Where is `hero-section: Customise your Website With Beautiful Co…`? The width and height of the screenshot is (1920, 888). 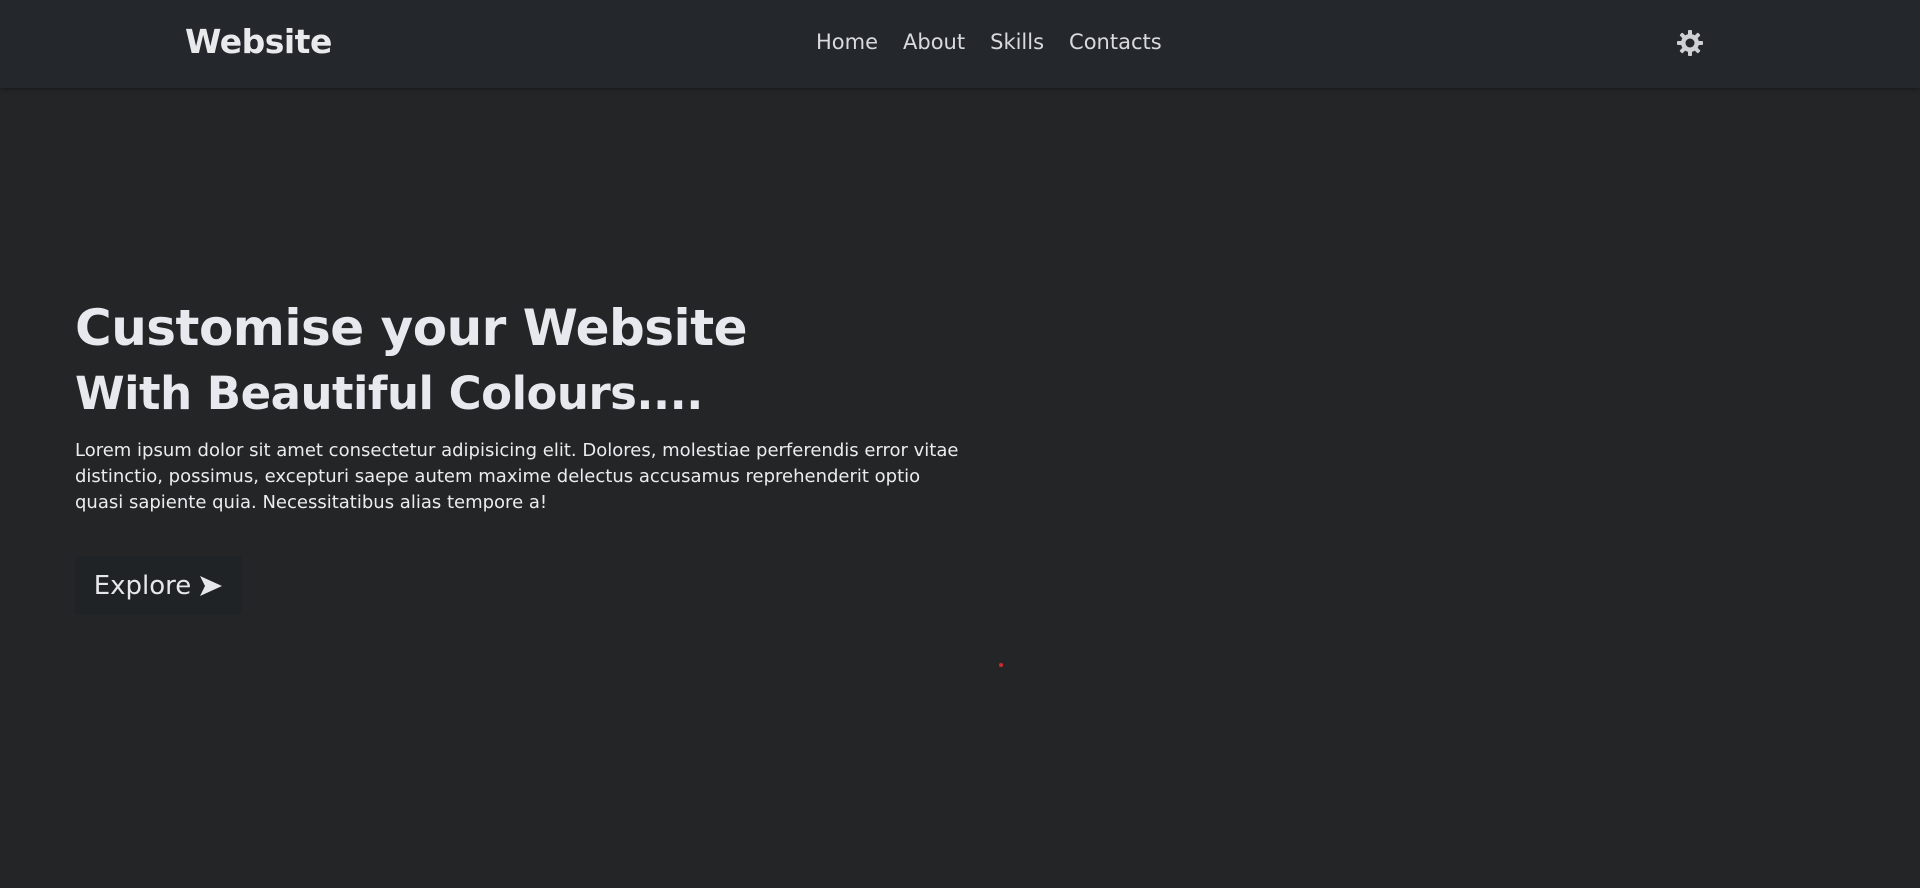
hero-section: Customise your Website With Beautiful Co… is located at coordinates (525, 407).